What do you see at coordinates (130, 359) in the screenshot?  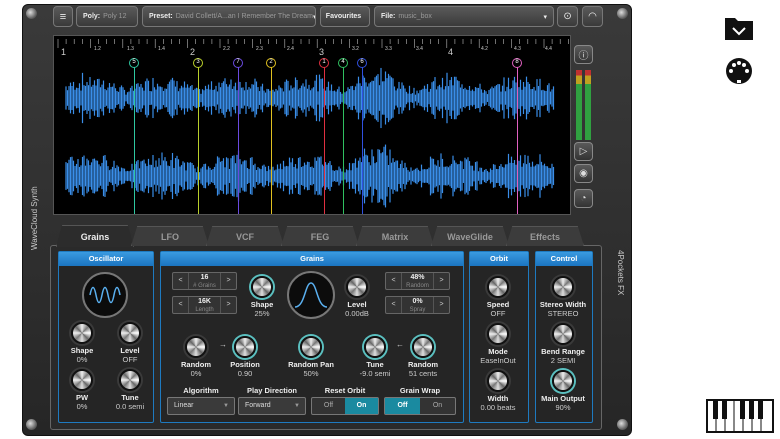 I see `level-value: OFF` at bounding box center [130, 359].